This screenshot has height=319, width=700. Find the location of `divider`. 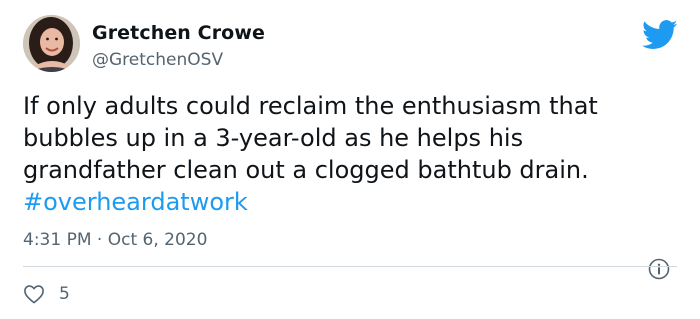

divider is located at coordinates (350, 266).